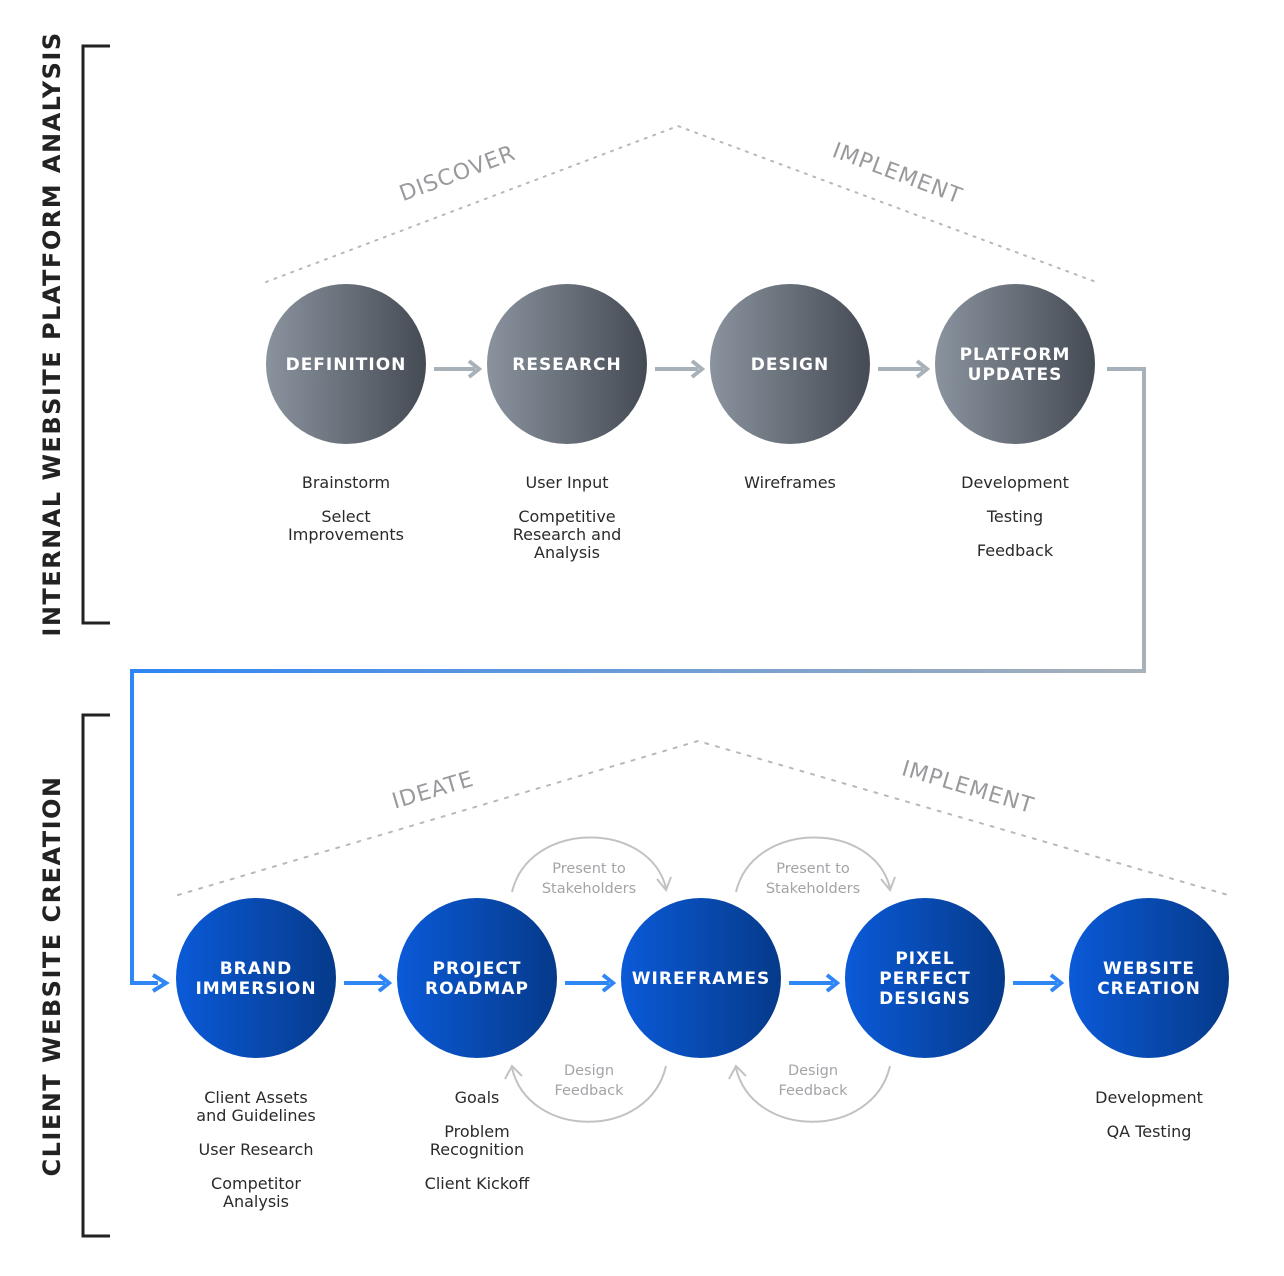 The width and height of the screenshot is (1284, 1276). I want to click on client-step: WIREFRAMES, so click(701, 978).